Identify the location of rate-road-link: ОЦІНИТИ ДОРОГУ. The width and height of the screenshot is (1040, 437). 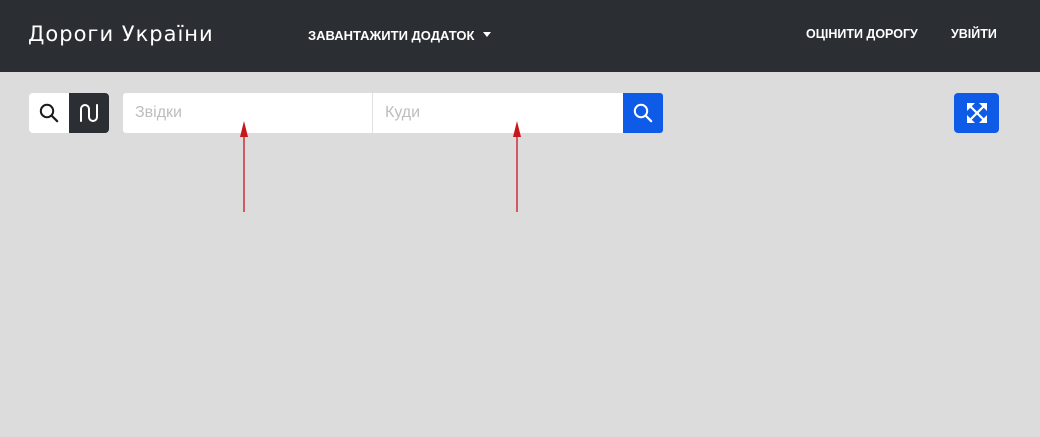
(862, 34).